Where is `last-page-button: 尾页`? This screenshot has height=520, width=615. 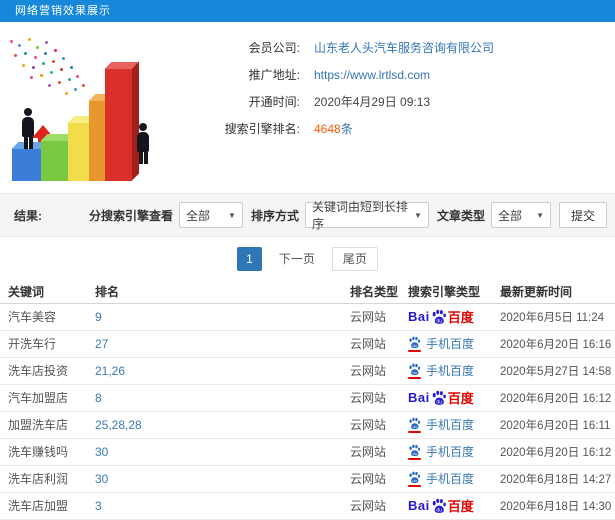 last-page-button: 尾页 is located at coordinates (354, 259).